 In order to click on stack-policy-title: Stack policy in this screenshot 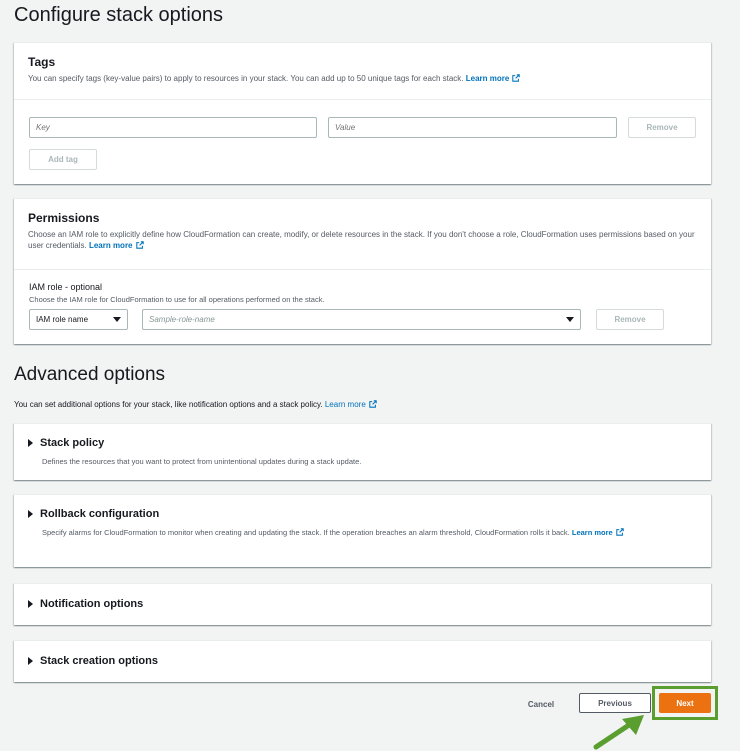, I will do `click(72, 443)`.